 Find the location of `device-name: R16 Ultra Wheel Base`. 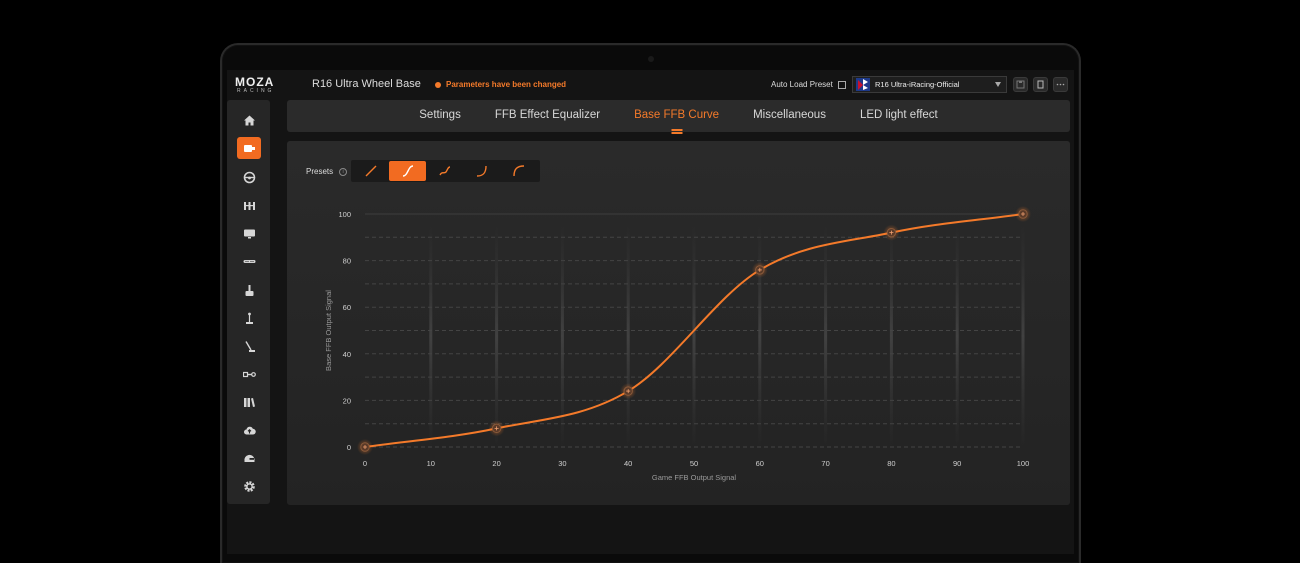

device-name: R16 Ultra Wheel Base is located at coordinates (366, 84).